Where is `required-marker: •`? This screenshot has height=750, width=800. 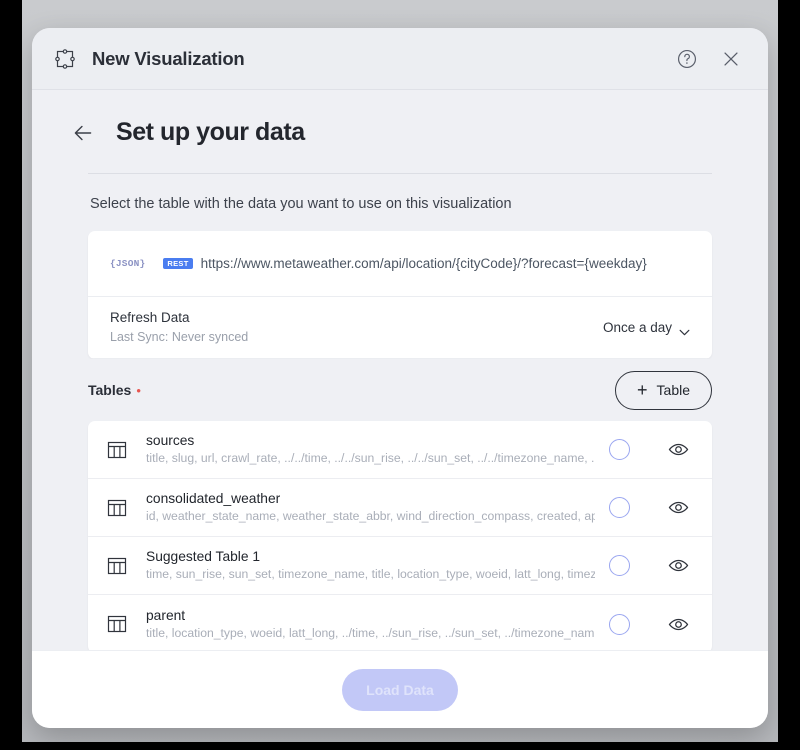
required-marker: • is located at coordinates (138, 390).